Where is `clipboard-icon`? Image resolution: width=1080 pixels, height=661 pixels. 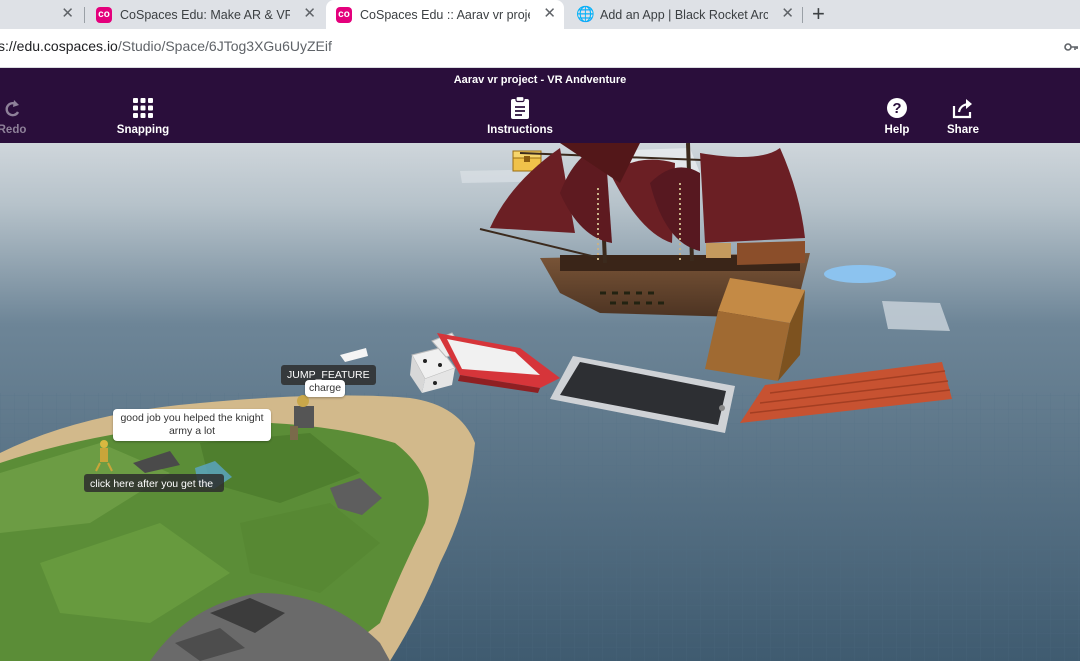 clipboard-icon is located at coordinates (520, 108).